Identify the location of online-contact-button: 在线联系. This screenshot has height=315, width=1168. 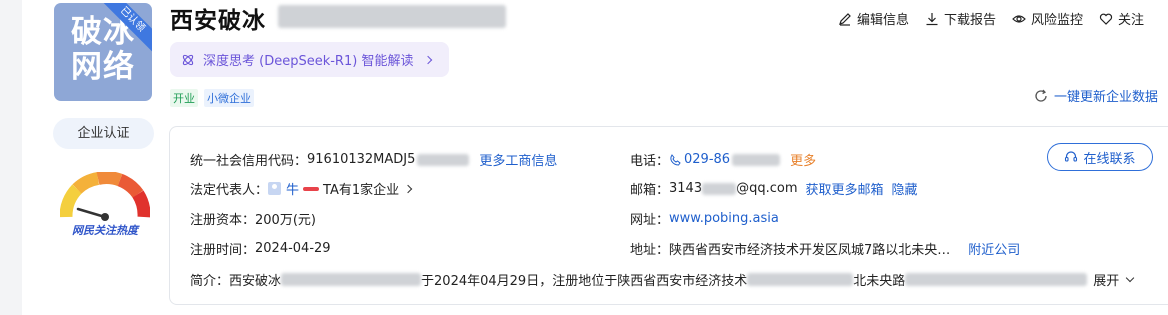
(1100, 157).